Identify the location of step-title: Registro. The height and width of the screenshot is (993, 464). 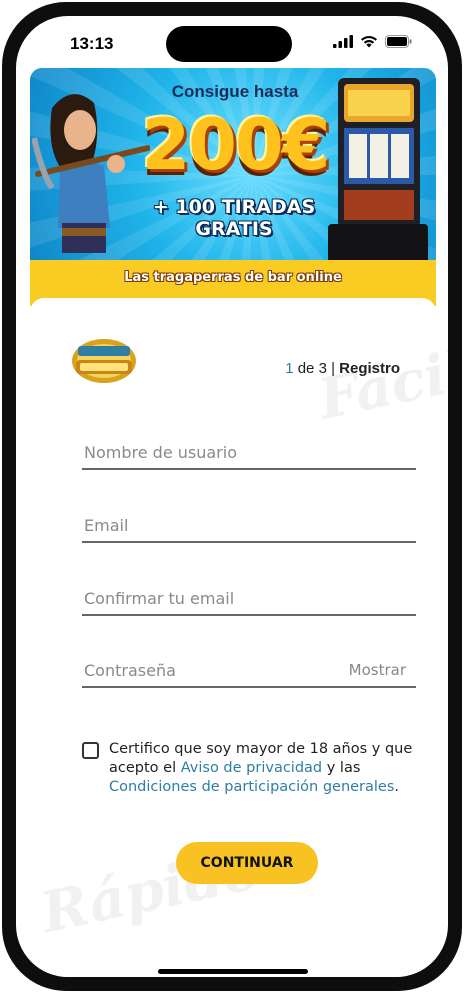
(369, 368).